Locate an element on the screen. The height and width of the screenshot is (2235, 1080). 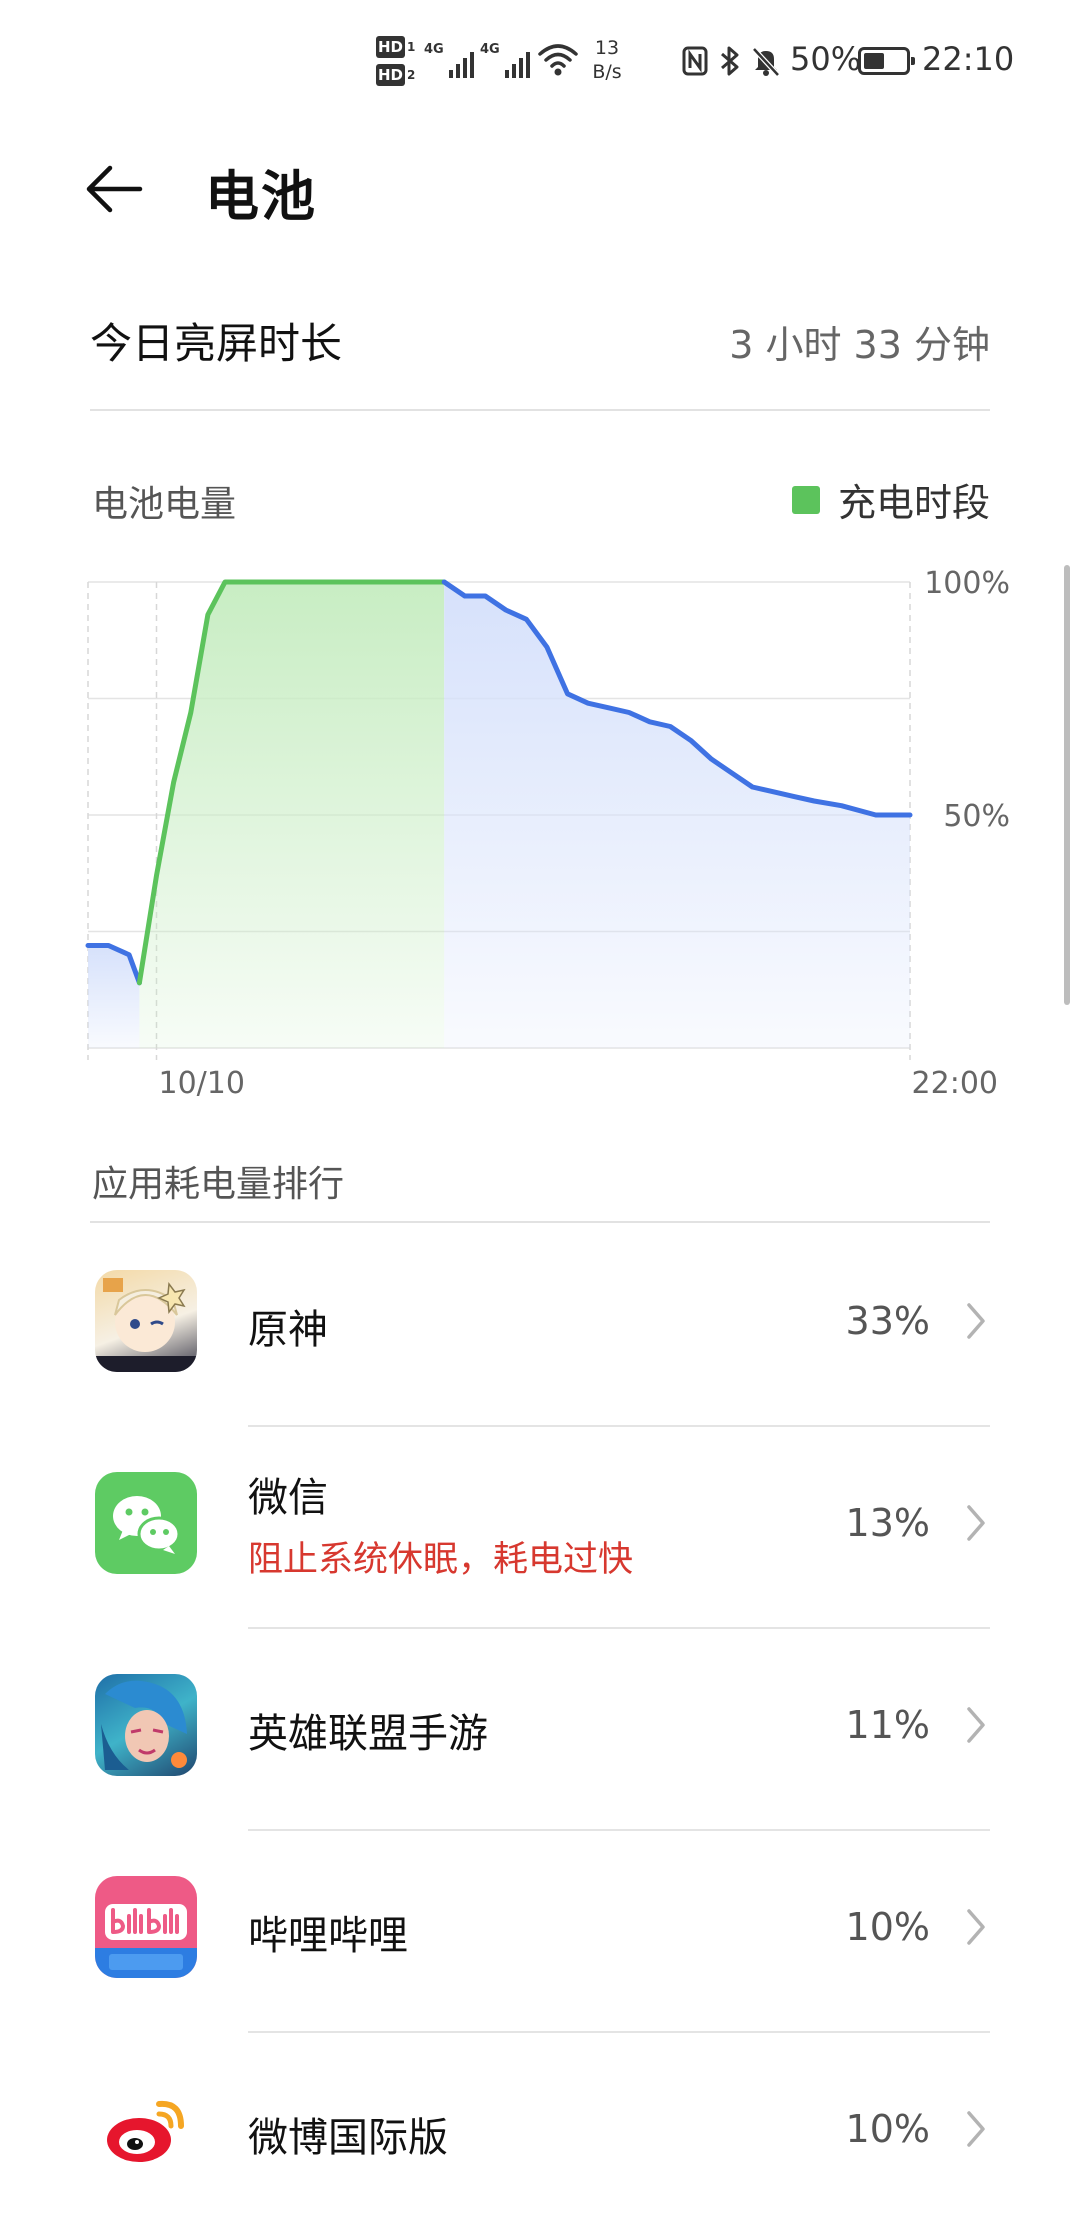
arrow-left-icon is located at coordinates (114, 189).